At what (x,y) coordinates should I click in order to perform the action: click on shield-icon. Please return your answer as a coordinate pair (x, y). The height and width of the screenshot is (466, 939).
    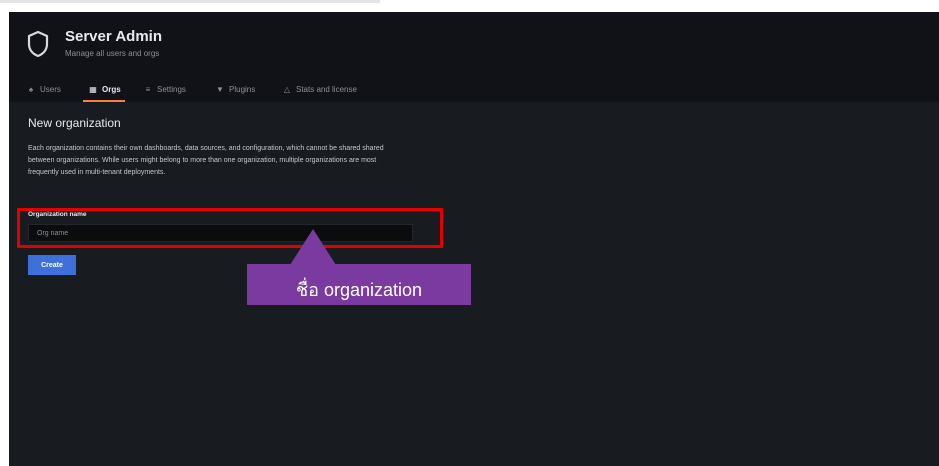
    Looking at the image, I should click on (38, 44).